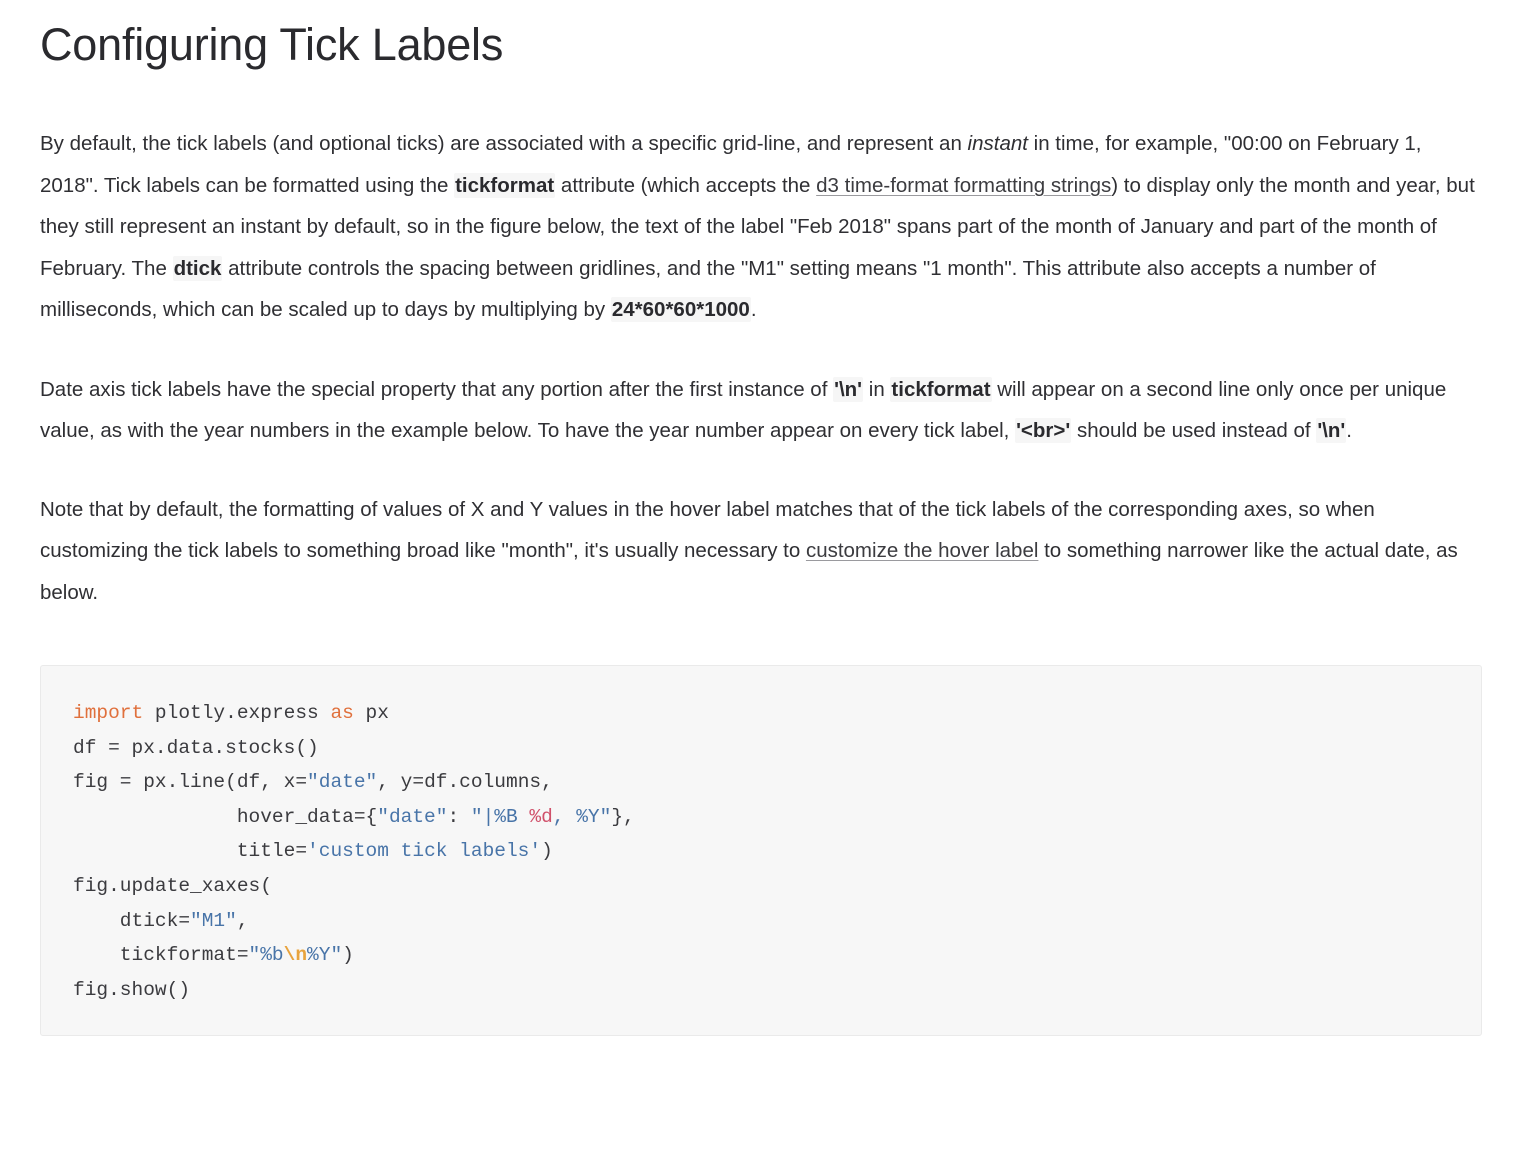 The height and width of the screenshot is (1155, 1522). What do you see at coordinates (877, 389) in the screenshot?
I see `text-fragment: in` at bounding box center [877, 389].